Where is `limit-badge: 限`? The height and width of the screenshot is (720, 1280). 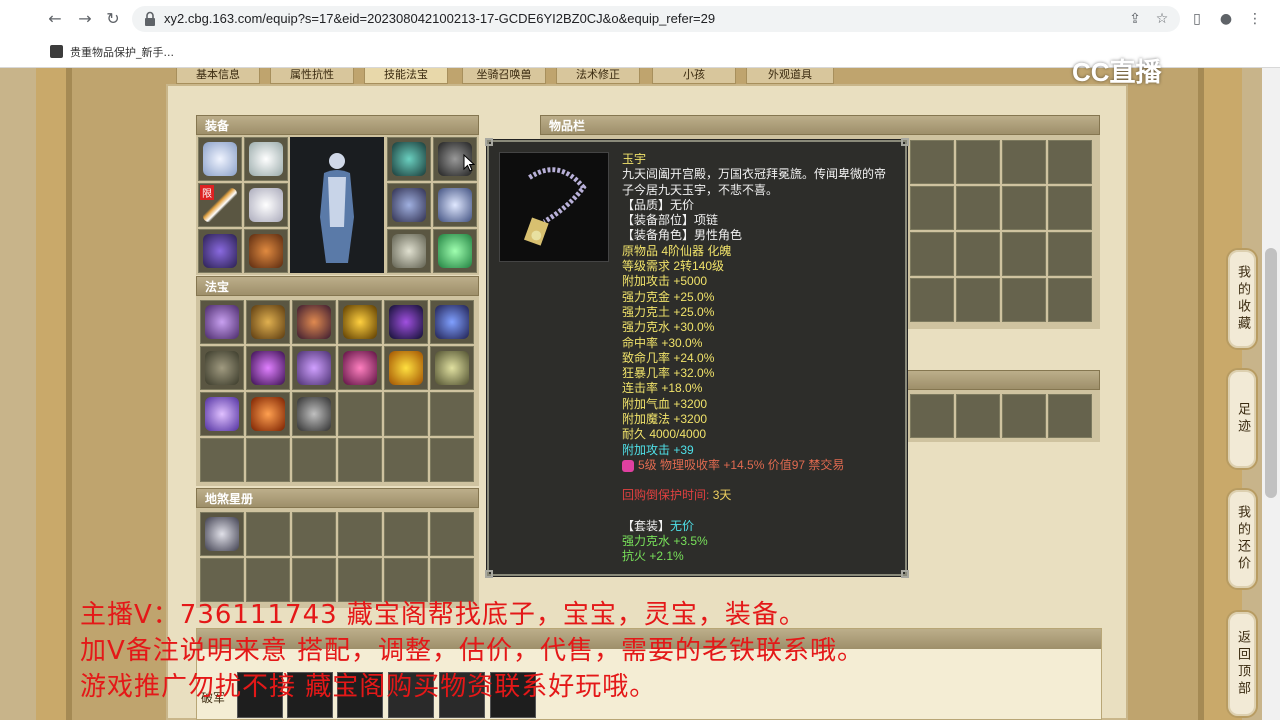 limit-badge: 限 is located at coordinates (207, 192).